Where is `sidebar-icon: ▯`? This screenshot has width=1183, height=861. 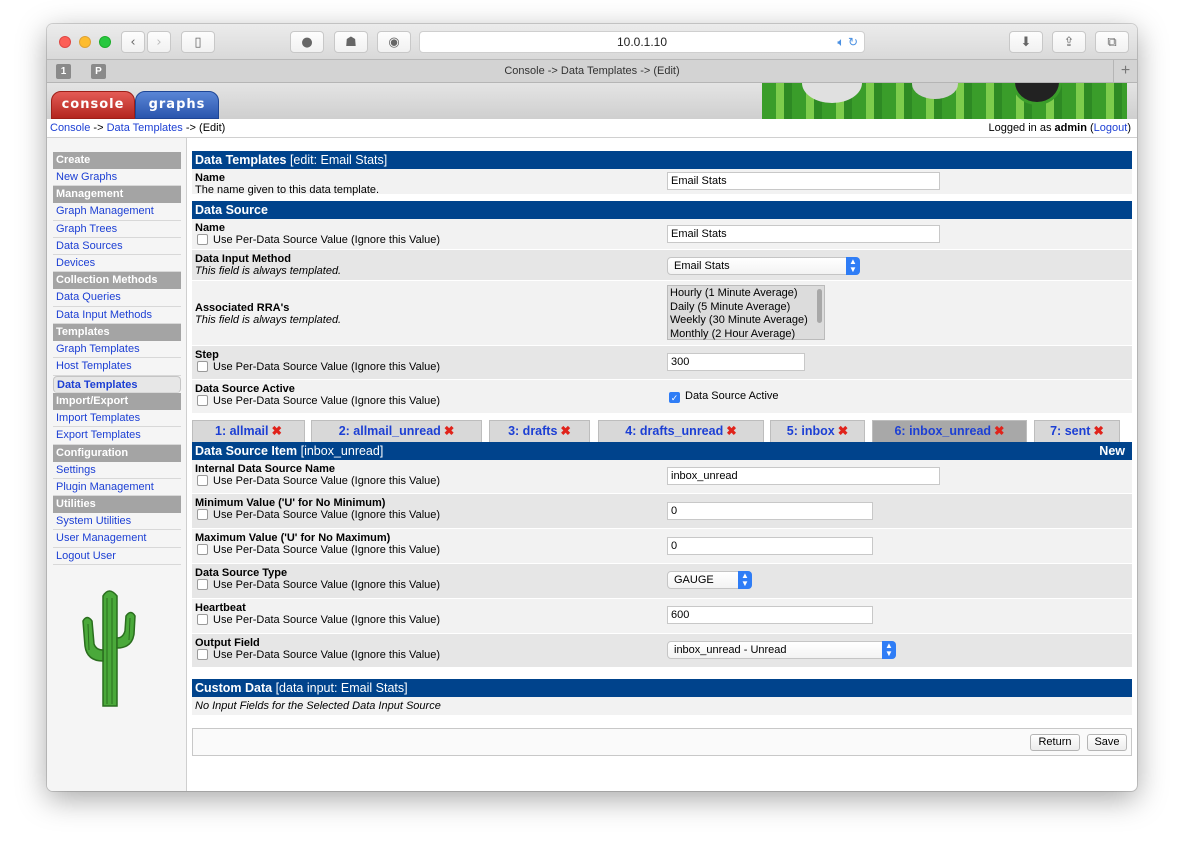
sidebar-icon: ▯ is located at coordinates (198, 42).